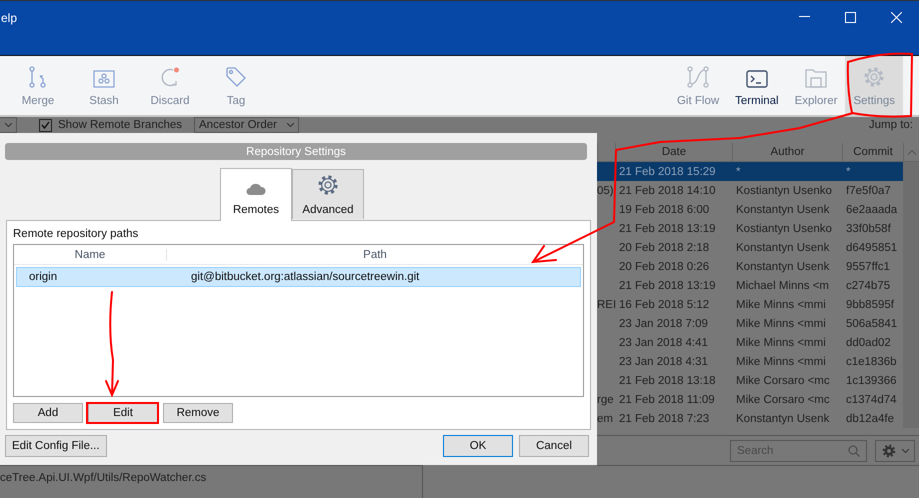 The height and width of the screenshot is (498, 919). I want to click on commit-row: 21 Feb 2018 13:19 Kostiantyn Usenko 33f0b58f, so click(758, 228).